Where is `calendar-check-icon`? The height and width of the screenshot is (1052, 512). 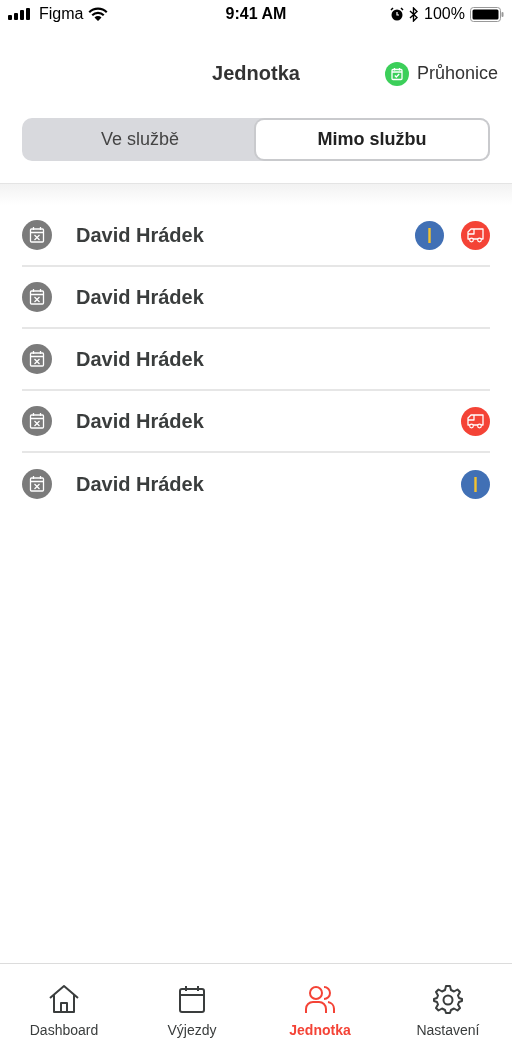 calendar-check-icon is located at coordinates (396, 73).